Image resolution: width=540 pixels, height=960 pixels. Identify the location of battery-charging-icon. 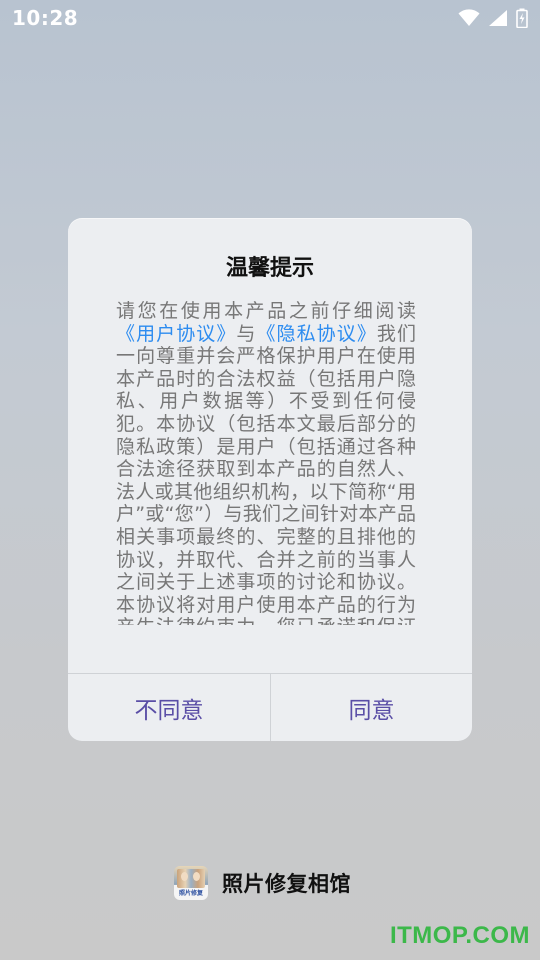
(522, 18).